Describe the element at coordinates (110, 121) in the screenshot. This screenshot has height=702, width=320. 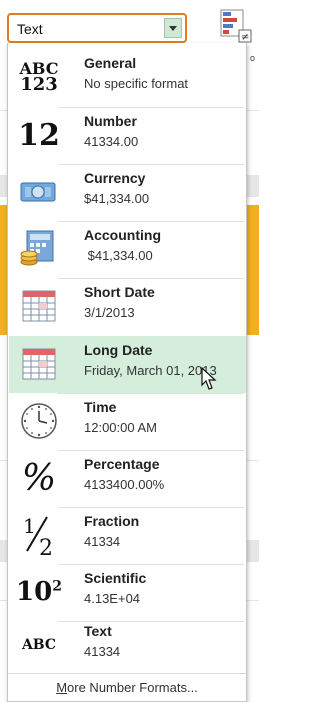
I see `format-name: Number` at that location.